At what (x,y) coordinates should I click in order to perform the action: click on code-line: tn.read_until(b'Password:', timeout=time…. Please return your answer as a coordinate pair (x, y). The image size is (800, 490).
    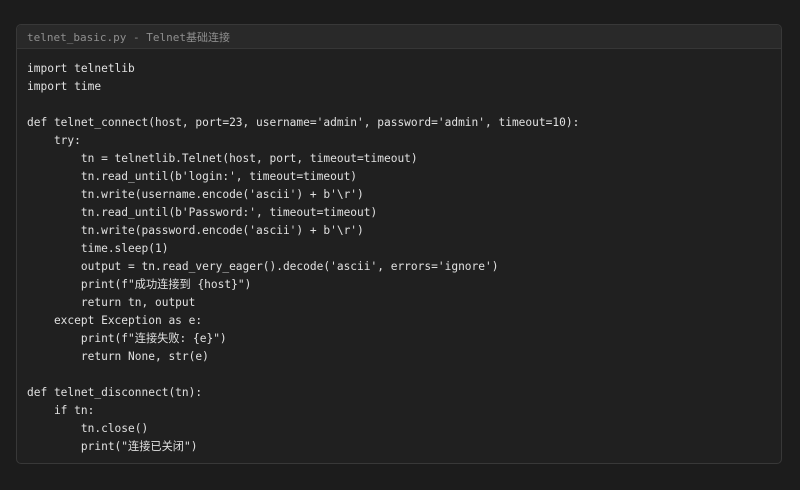
    Looking at the image, I should click on (202, 212).